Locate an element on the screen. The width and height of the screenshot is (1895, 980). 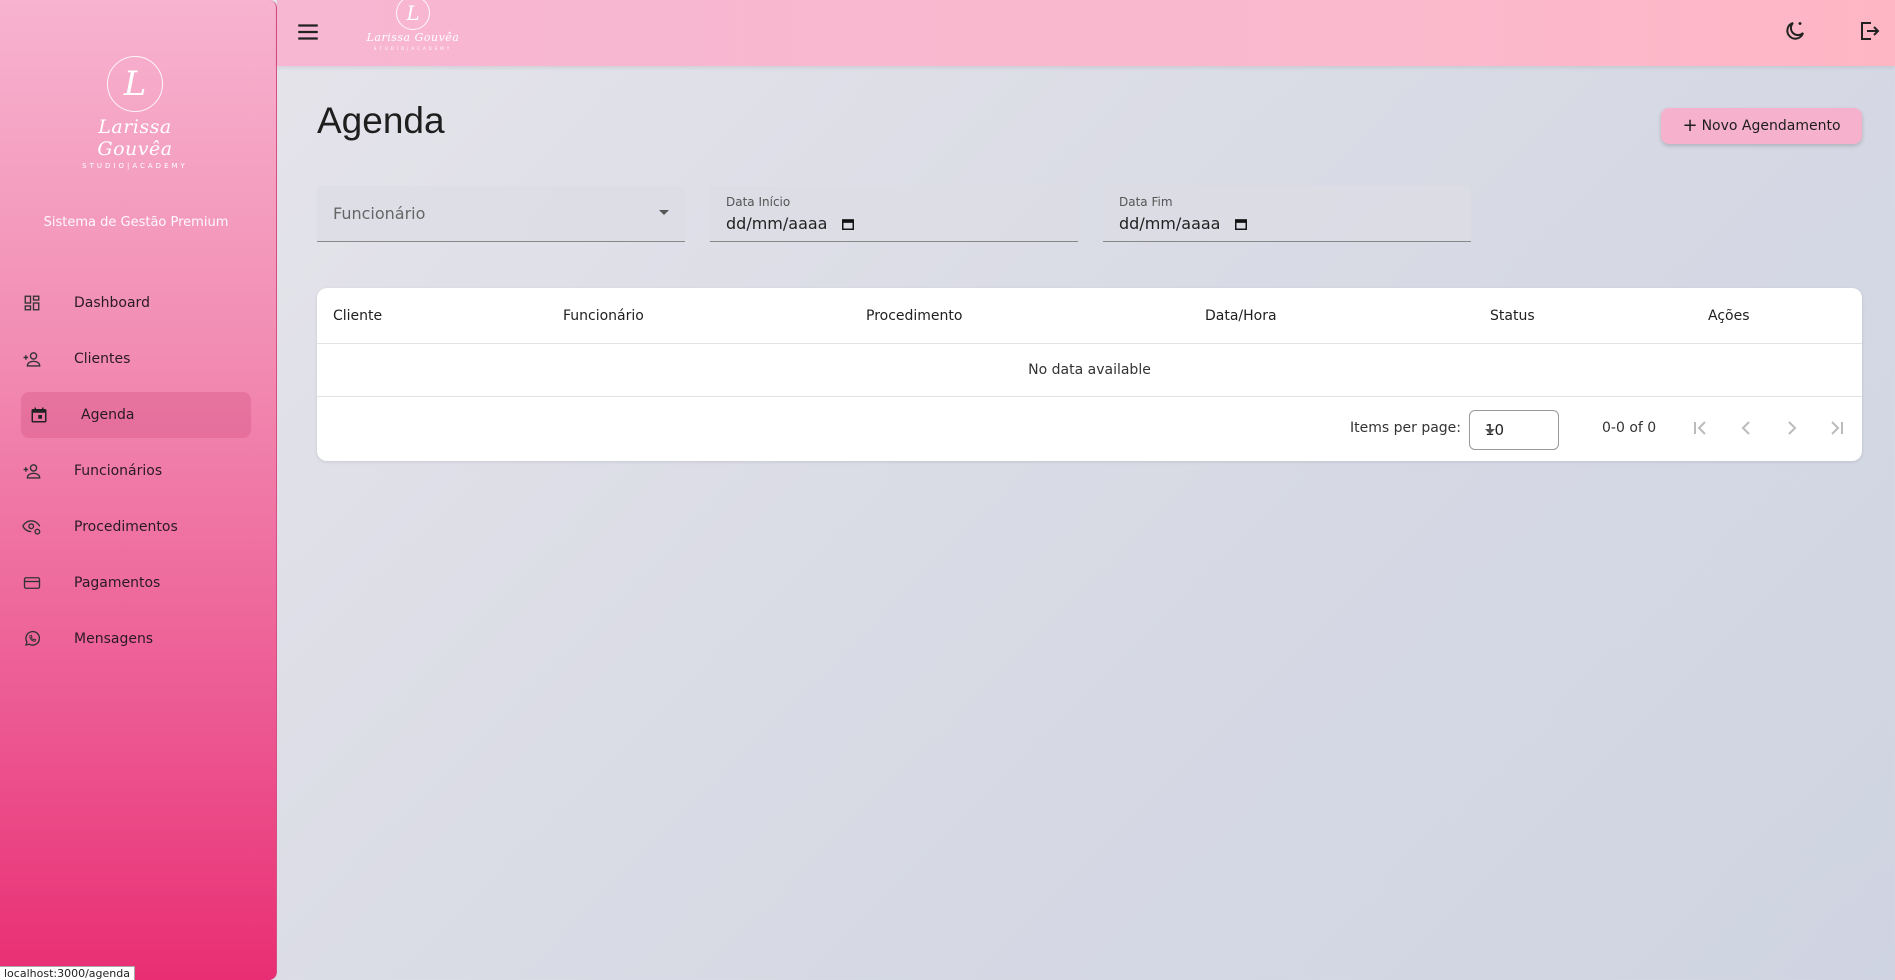
sidebar-subtitle: Sistema de Gestão Premium is located at coordinates (136, 222).